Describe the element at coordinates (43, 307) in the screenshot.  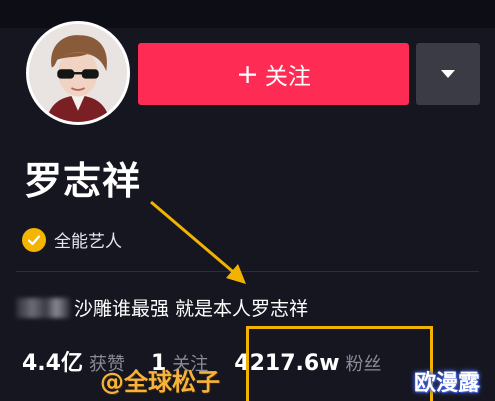
I see `blurred-text` at that location.